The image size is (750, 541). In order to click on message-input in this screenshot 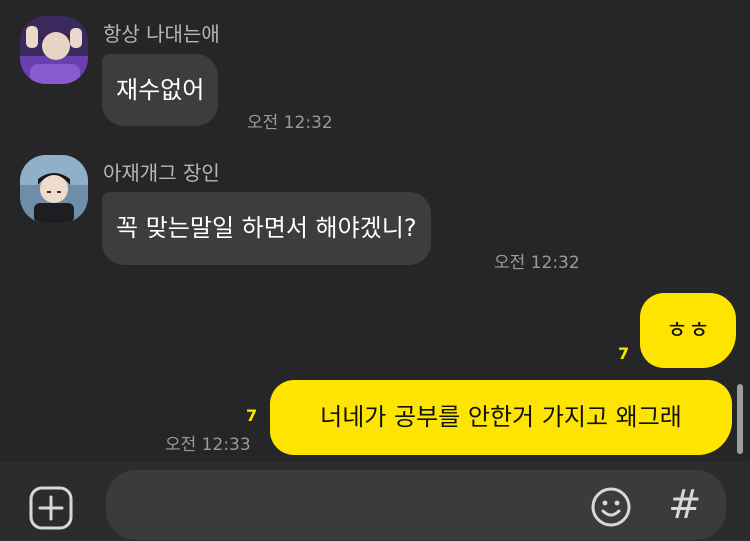, I will do `click(416, 505)`.